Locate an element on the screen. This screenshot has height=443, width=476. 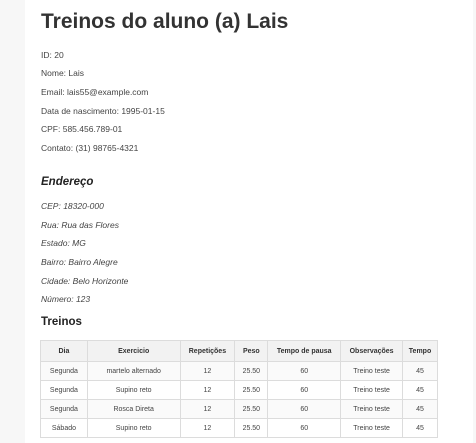
cell-day: Sábado is located at coordinates (64, 428).